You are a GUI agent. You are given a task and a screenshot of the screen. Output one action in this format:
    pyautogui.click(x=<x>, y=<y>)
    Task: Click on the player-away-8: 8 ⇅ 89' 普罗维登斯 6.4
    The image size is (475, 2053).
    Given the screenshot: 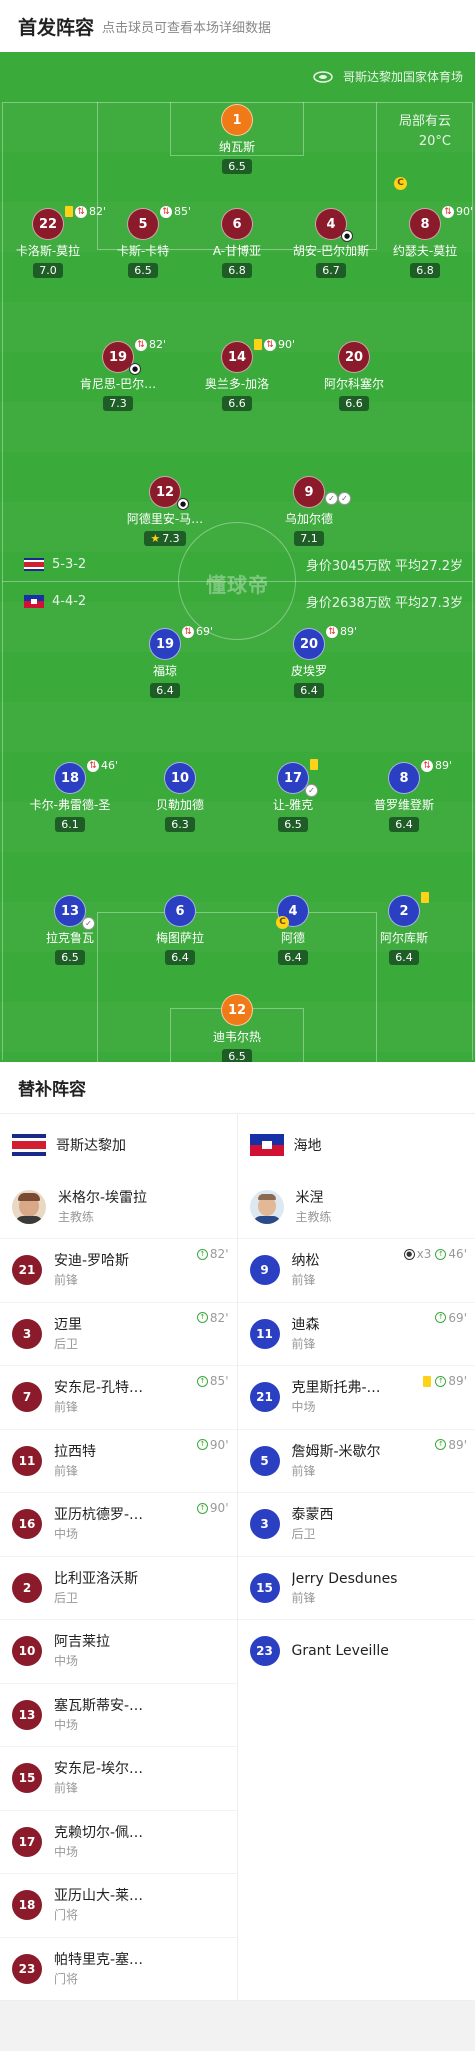 What is the action you would take?
    pyautogui.click(x=404, y=795)
    